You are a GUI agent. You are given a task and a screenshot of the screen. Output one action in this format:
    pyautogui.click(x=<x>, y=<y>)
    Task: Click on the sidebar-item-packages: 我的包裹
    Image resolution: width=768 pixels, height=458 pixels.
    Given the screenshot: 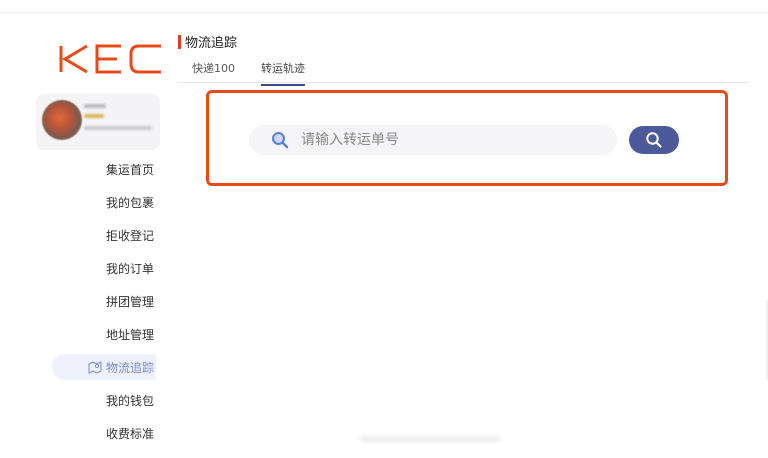 What is the action you would take?
    pyautogui.click(x=94, y=202)
    